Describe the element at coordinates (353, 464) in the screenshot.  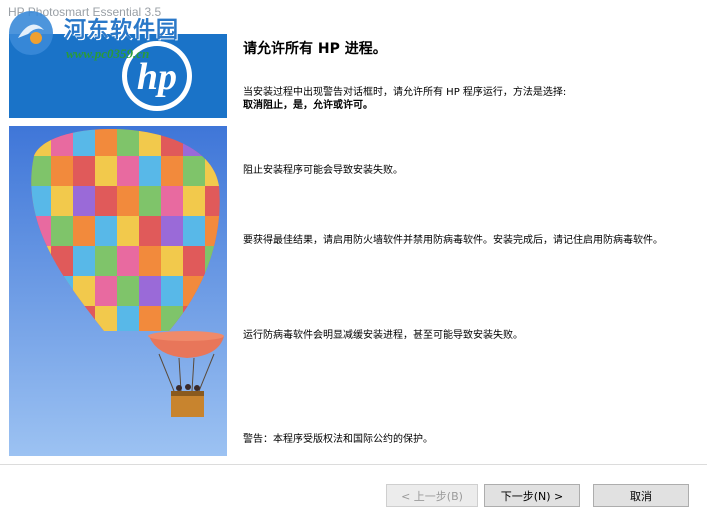
I see `footer-divider` at that location.